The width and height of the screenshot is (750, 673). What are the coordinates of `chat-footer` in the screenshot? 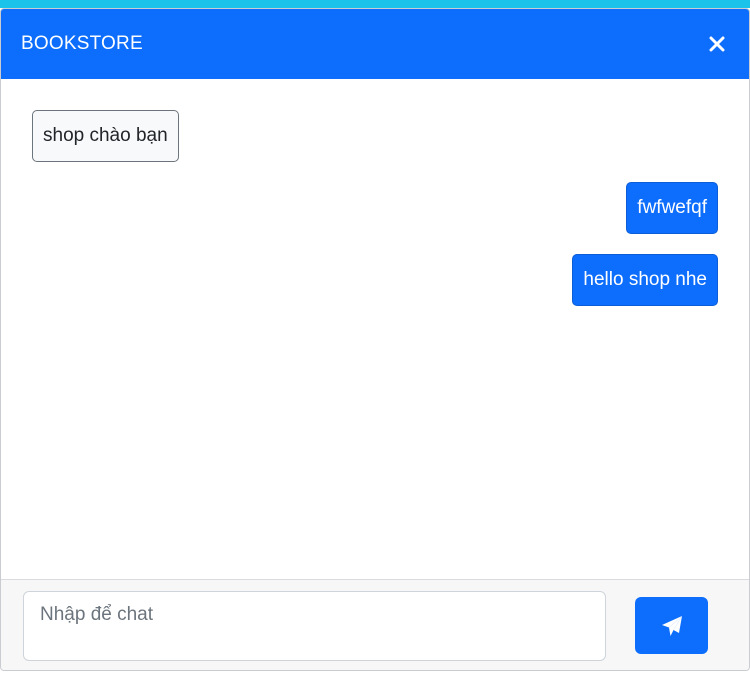 It's located at (375, 624).